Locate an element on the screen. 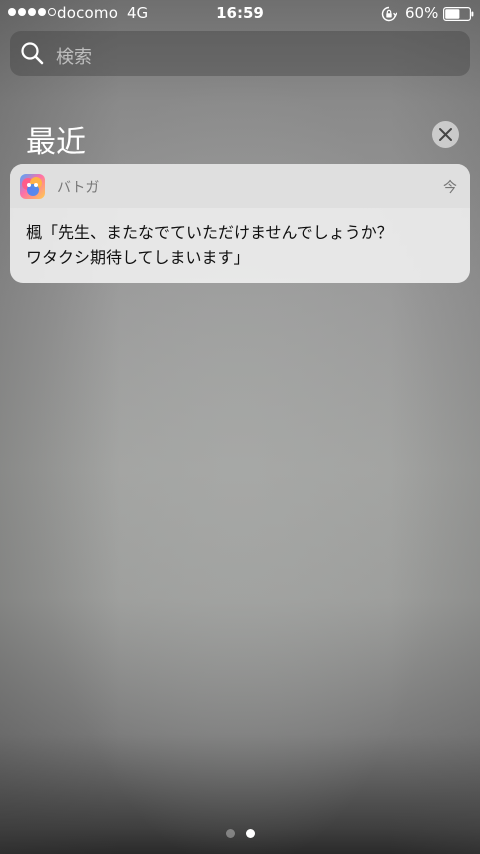 This screenshot has height=854, width=480. search-placeholder: 検索 is located at coordinates (74, 56).